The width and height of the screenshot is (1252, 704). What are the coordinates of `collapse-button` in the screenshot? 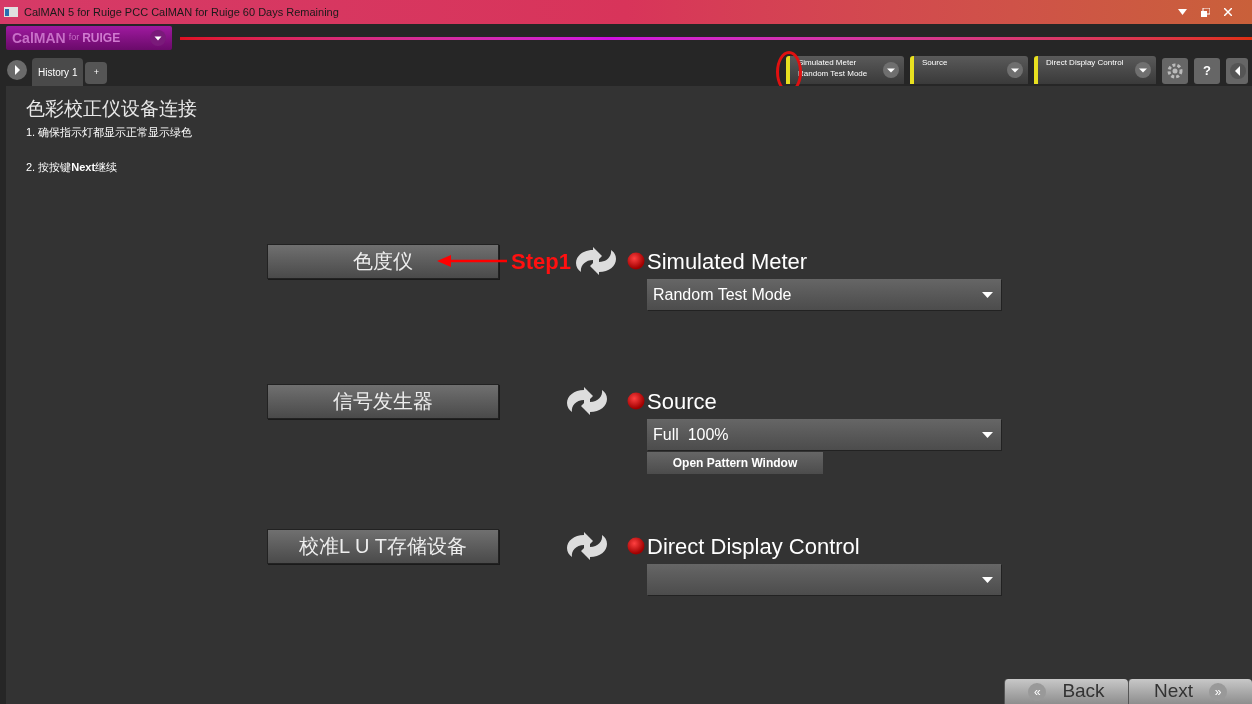 It's located at (1237, 71).